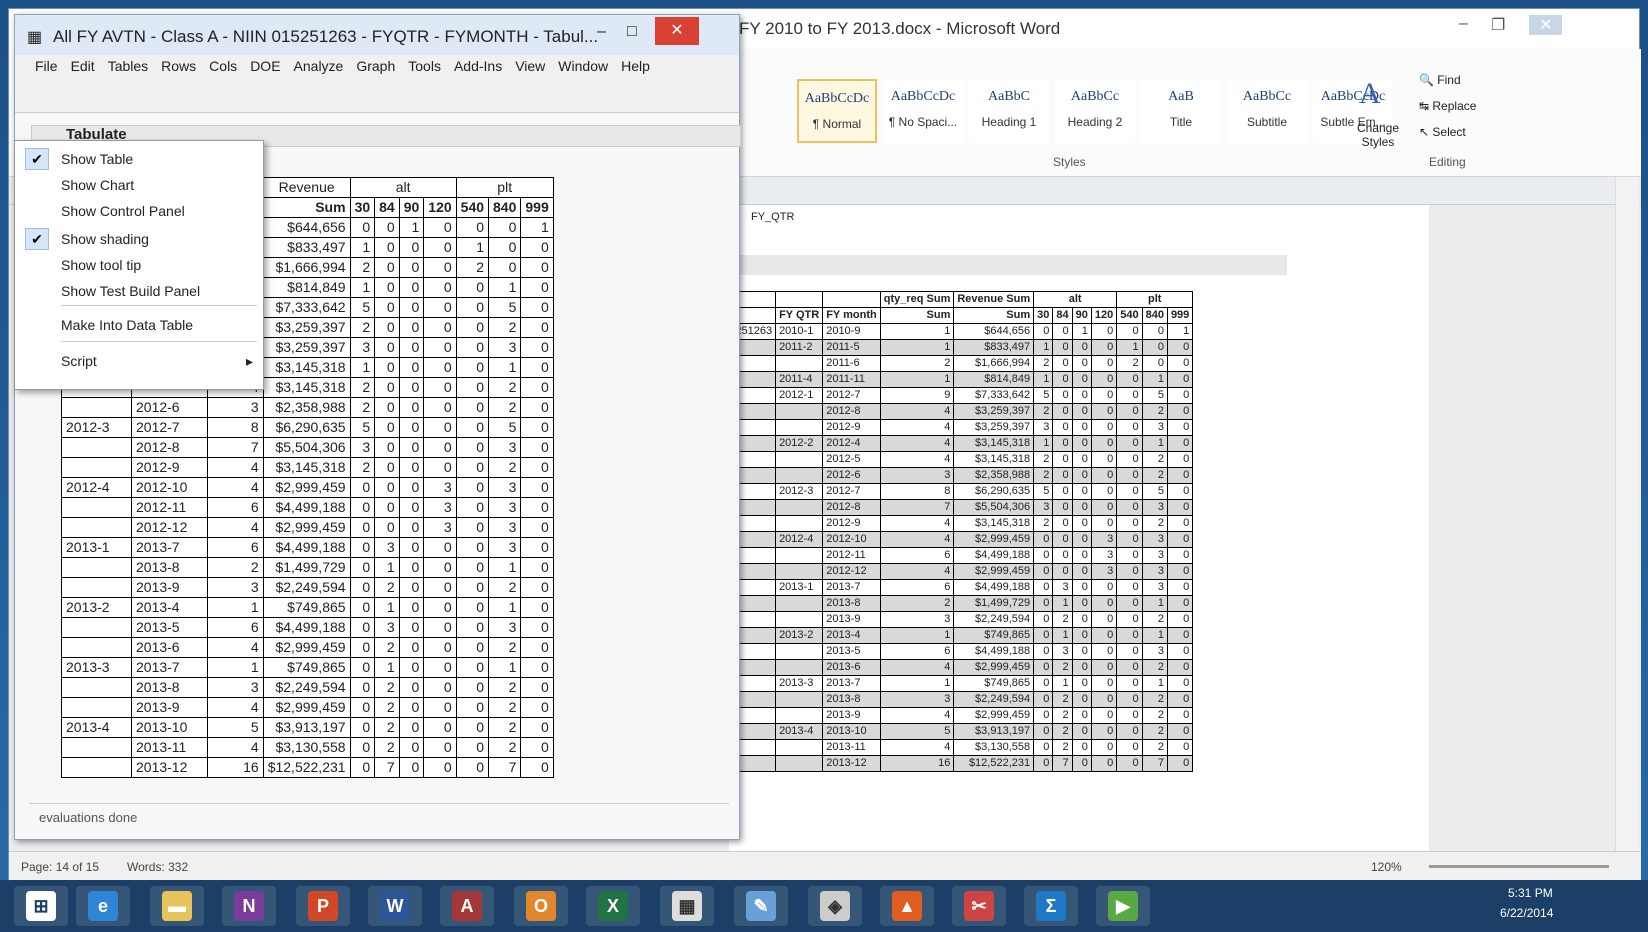 Image resolution: width=1648 pixels, height=932 pixels. Describe the element at coordinates (837, 111) in the screenshot. I see `style-0: AaBbCcDc ¶ Normal` at that location.